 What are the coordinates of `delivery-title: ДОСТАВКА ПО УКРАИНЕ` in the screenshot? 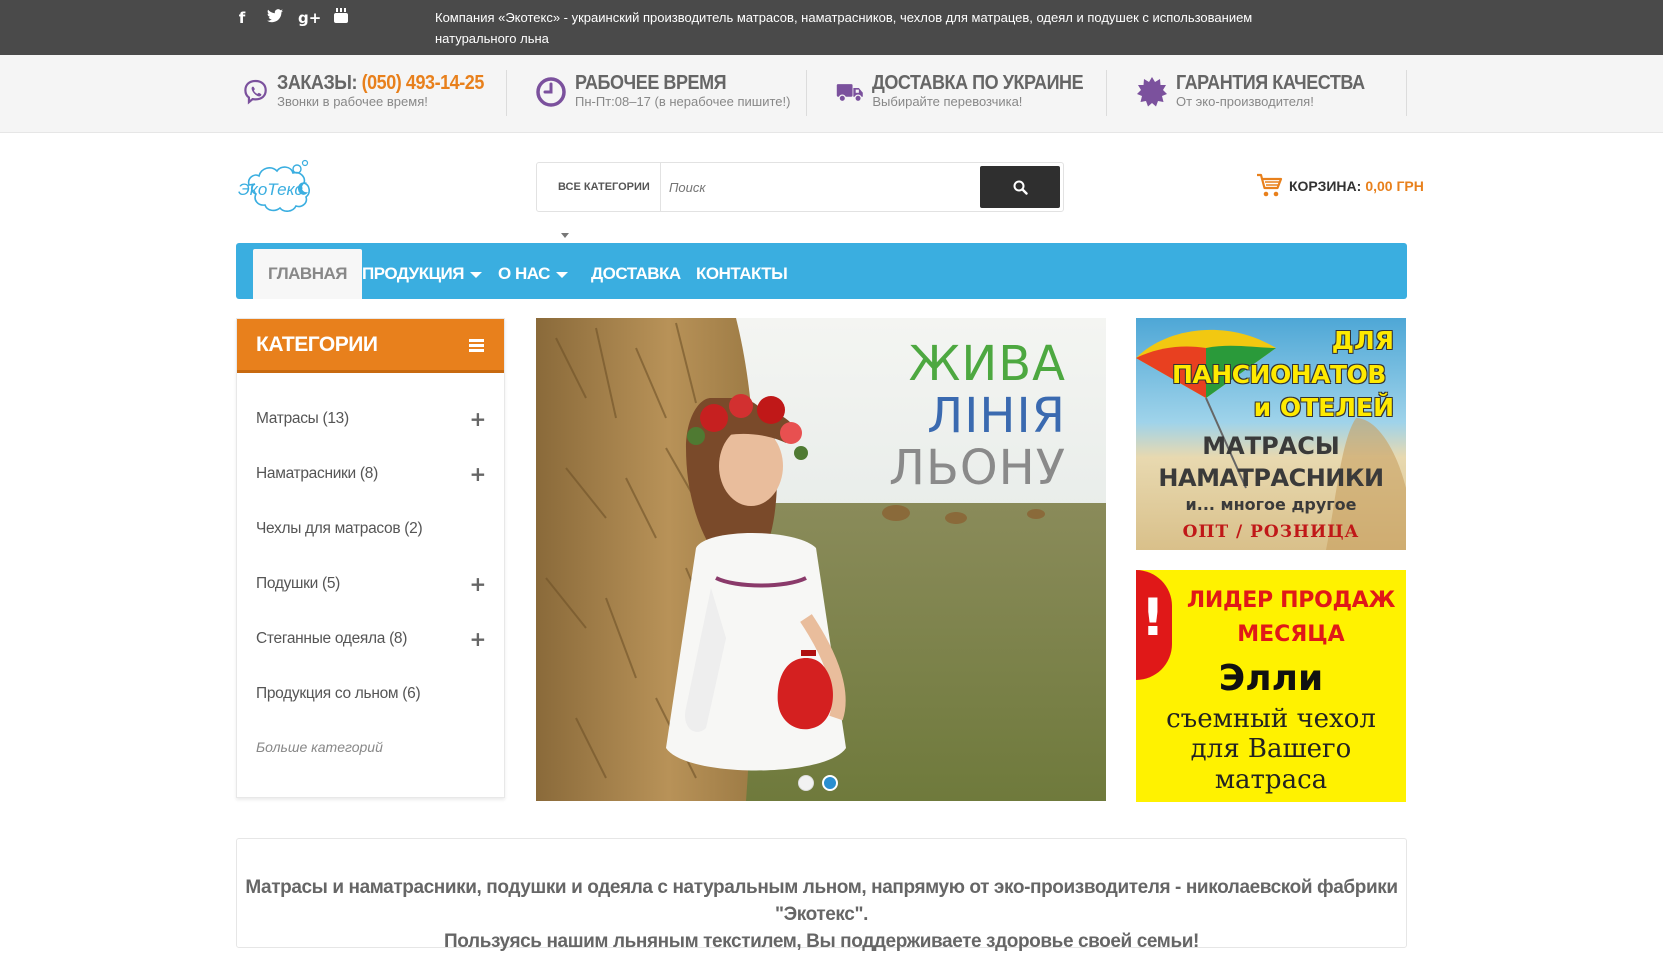 It's located at (978, 83).